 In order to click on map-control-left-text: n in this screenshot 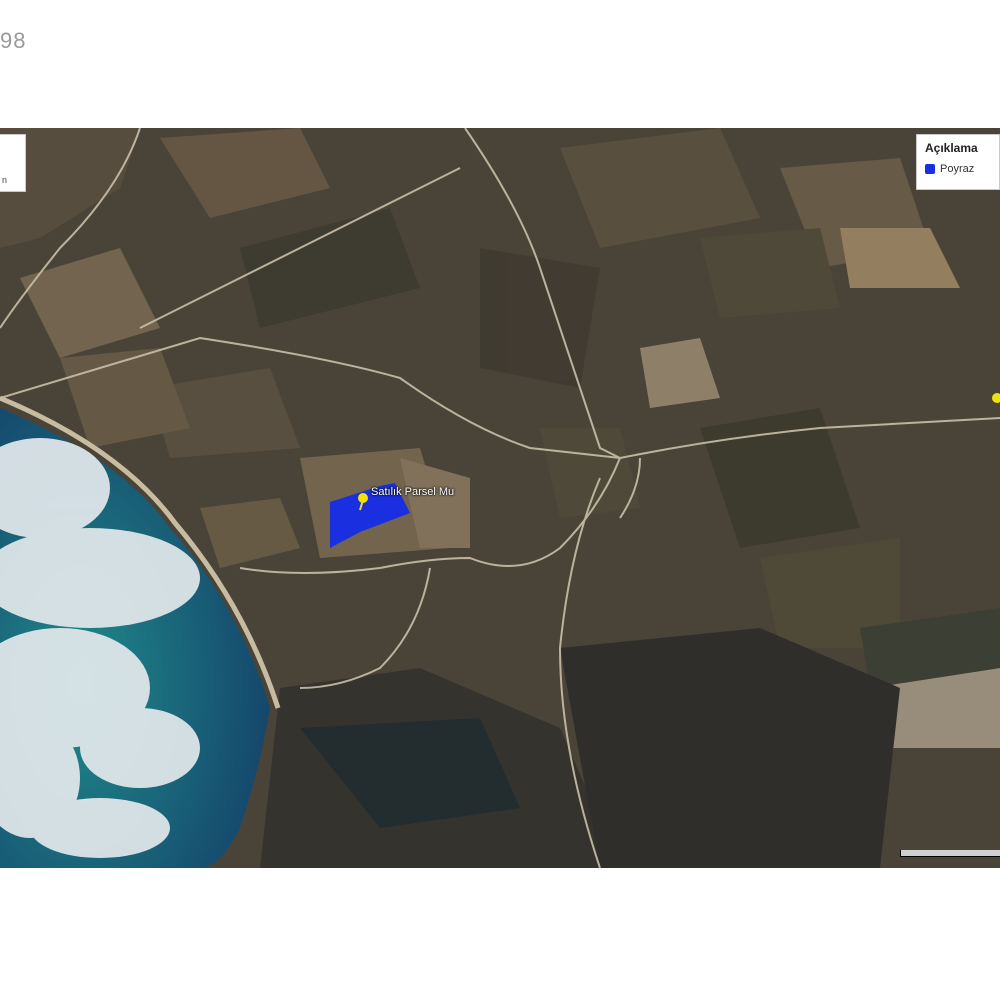, I will do `click(5, 180)`.